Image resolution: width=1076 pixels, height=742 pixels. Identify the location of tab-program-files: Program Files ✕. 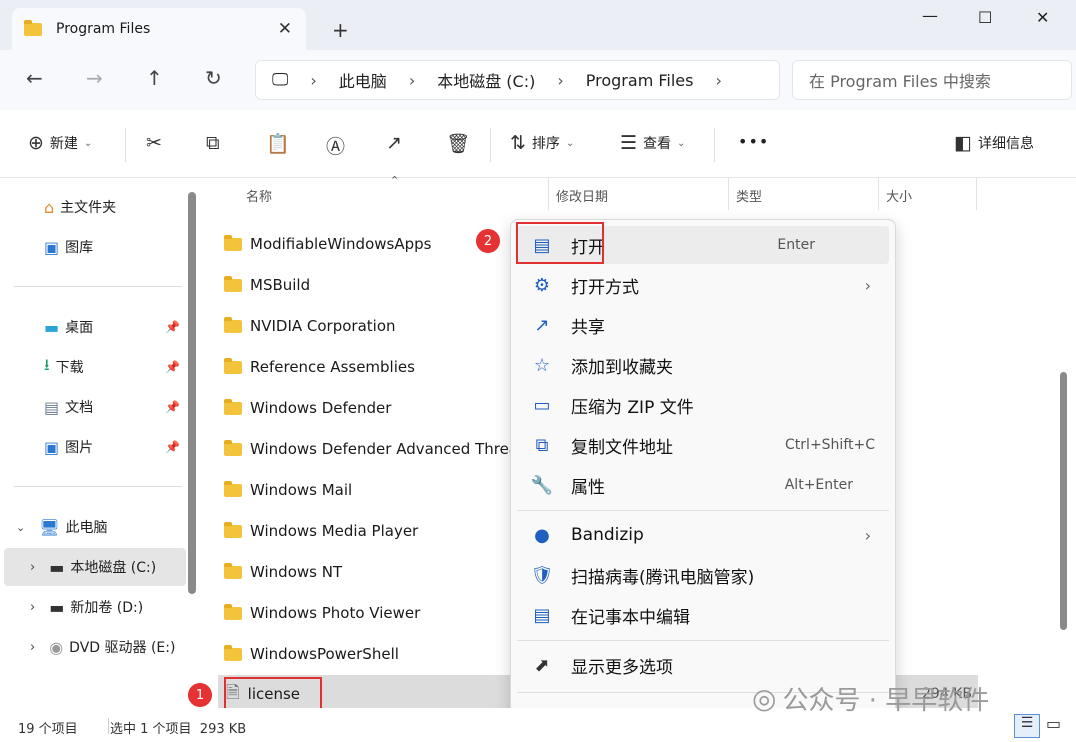
(159, 29).